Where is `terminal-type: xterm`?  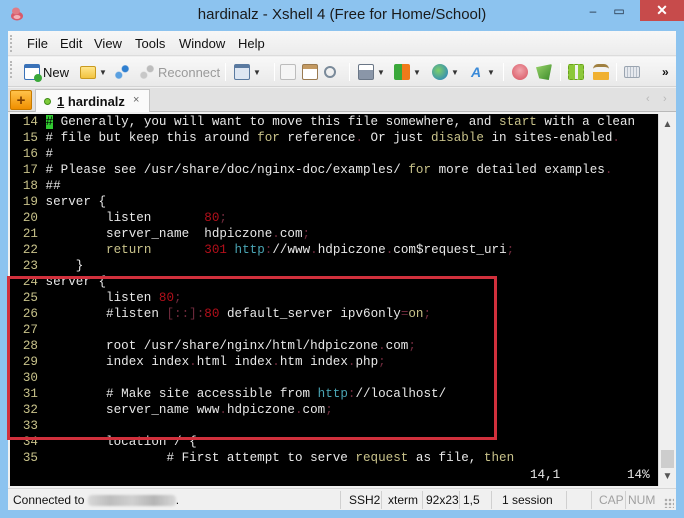 terminal-type: xterm is located at coordinates (403, 500).